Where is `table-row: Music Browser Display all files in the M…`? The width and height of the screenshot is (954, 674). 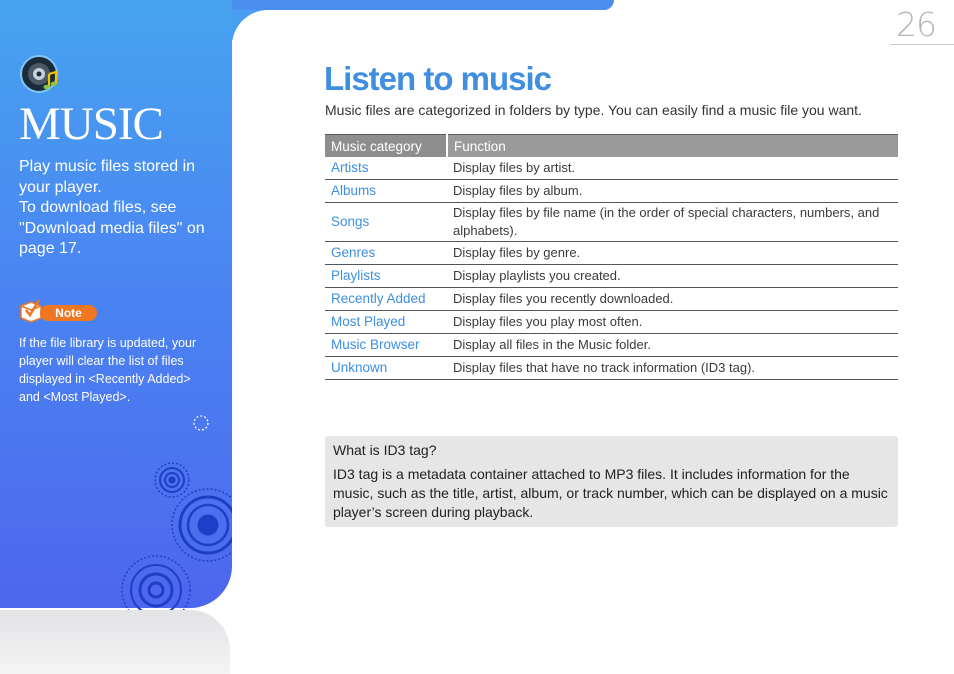 table-row: Music Browser Display all files in the M… is located at coordinates (611, 345).